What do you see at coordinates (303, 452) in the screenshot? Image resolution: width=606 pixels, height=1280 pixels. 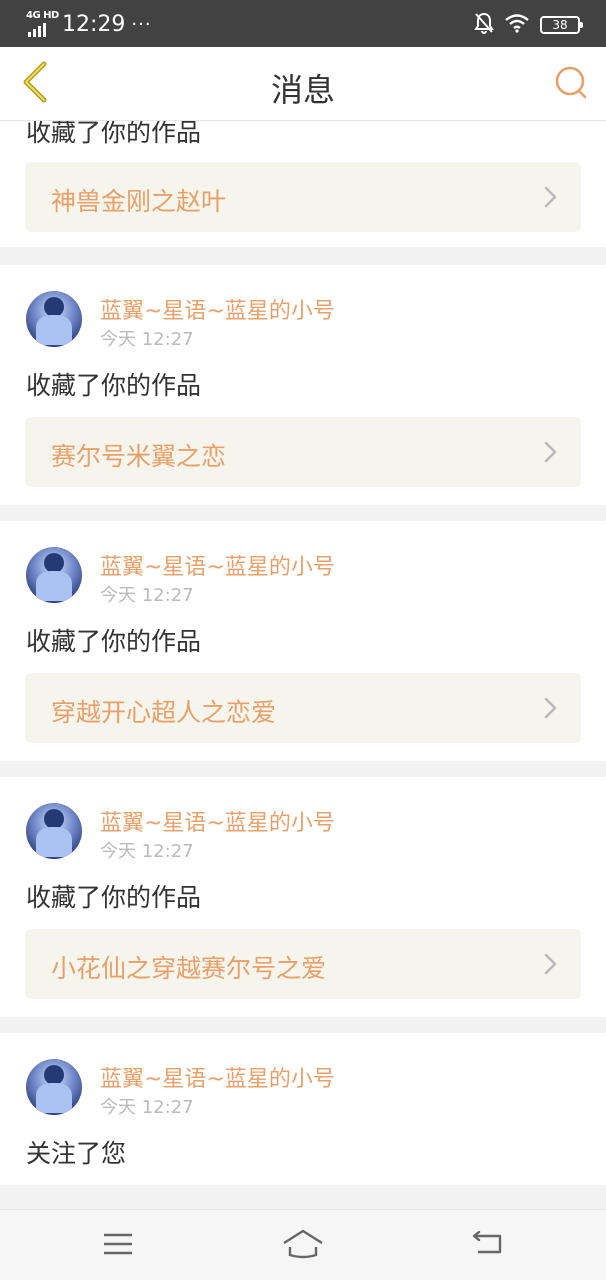 I see `work-link: 赛尔号米翼之恋` at bounding box center [303, 452].